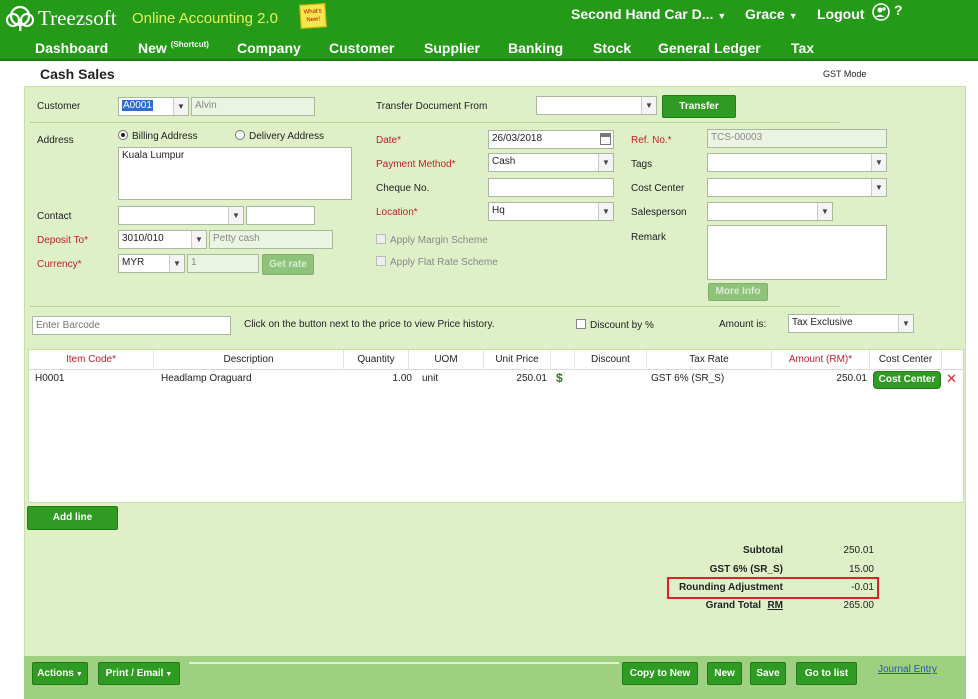 The width and height of the screenshot is (978, 699). Describe the element at coordinates (699, 106) in the screenshot. I see `transfer-button: Transfer` at that location.